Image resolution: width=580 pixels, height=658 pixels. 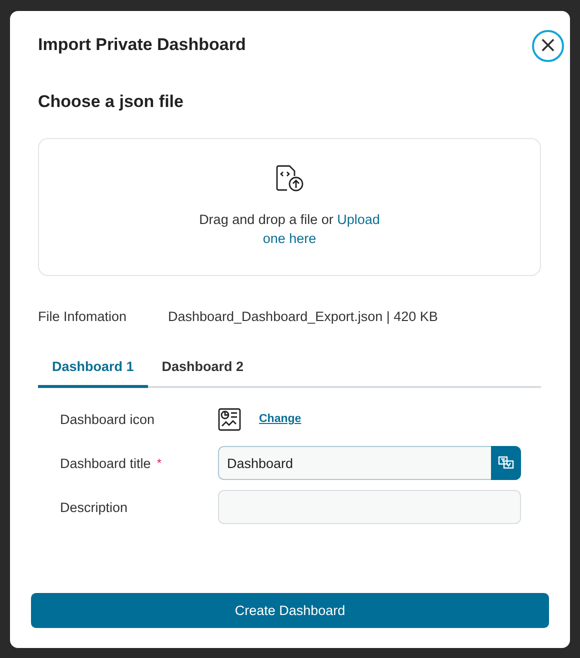 What do you see at coordinates (354, 463) in the screenshot?
I see `title-input: Dashboard` at bounding box center [354, 463].